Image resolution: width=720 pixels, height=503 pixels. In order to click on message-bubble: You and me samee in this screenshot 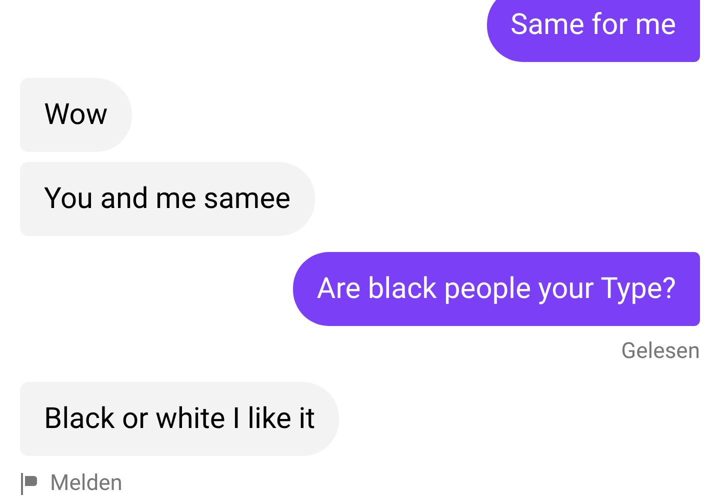, I will do `click(167, 199)`.